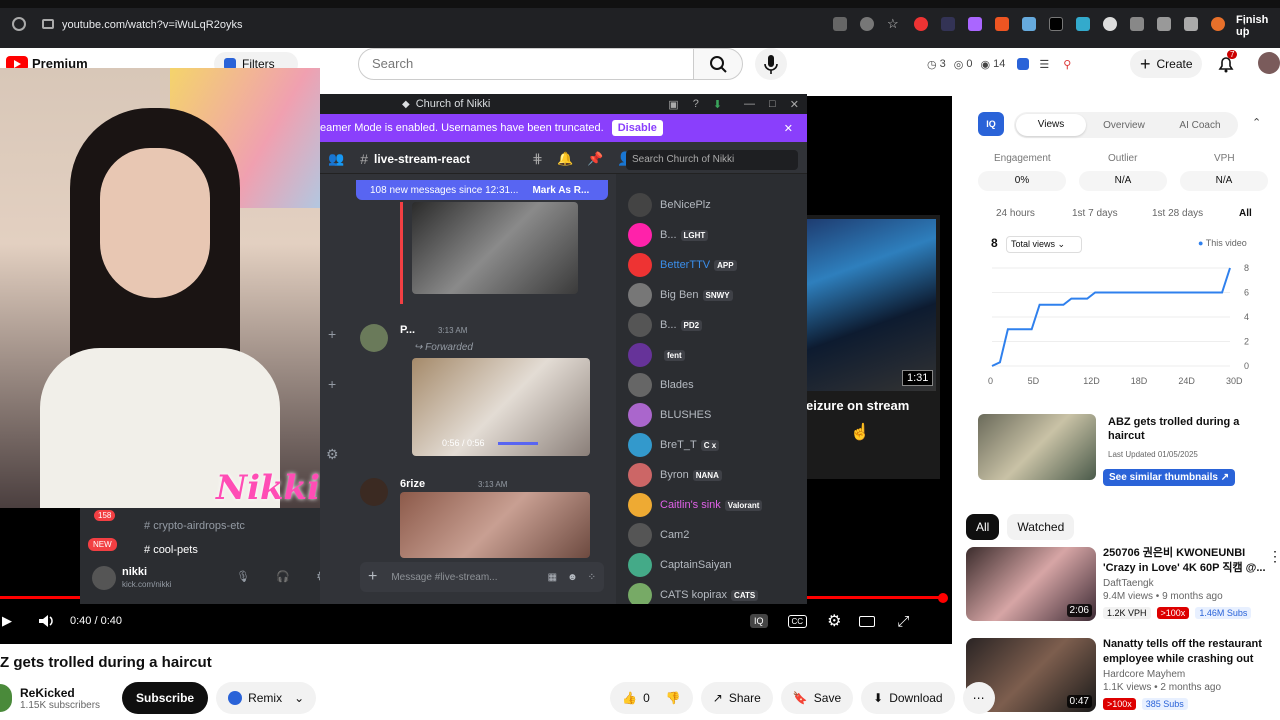  I want to click on member-item: Big Ben SNWY, so click(711, 295).